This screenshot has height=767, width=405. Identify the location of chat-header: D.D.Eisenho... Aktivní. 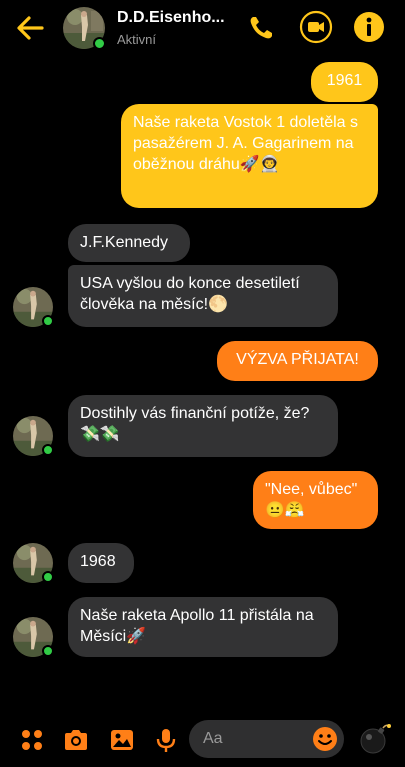
(202, 28).